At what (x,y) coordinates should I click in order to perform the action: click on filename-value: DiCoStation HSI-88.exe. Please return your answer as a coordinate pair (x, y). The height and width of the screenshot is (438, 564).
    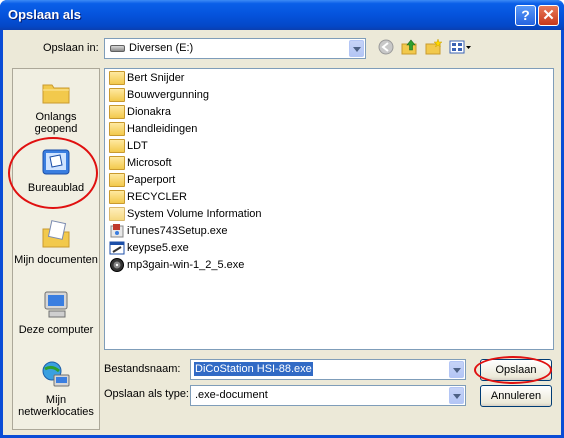
    Looking at the image, I should click on (253, 369).